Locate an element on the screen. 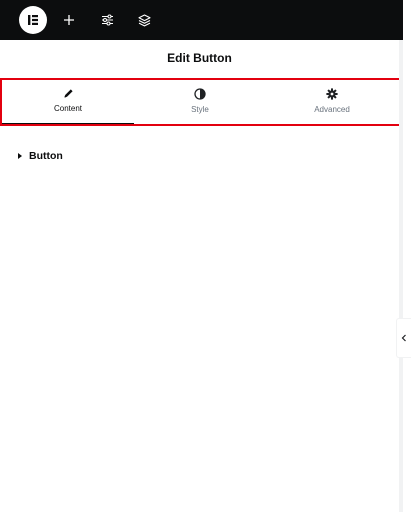 The width and height of the screenshot is (418, 512). panel-title: Edit Button is located at coordinates (199, 58).